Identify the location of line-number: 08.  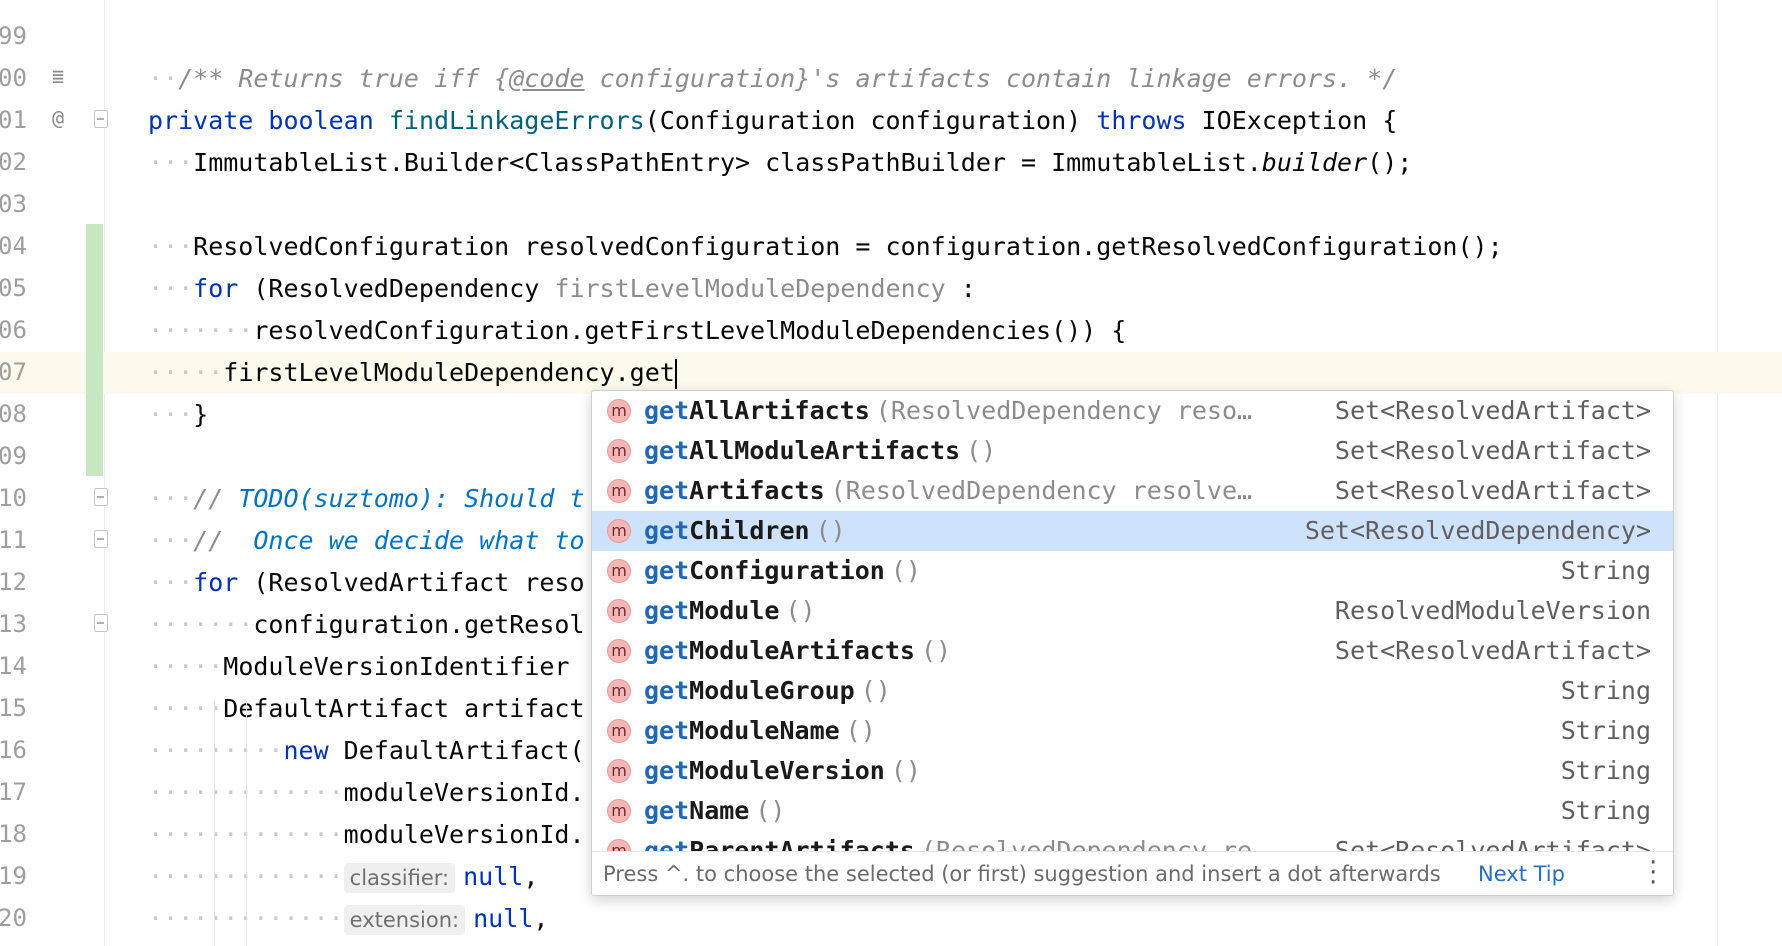
(19, 414).